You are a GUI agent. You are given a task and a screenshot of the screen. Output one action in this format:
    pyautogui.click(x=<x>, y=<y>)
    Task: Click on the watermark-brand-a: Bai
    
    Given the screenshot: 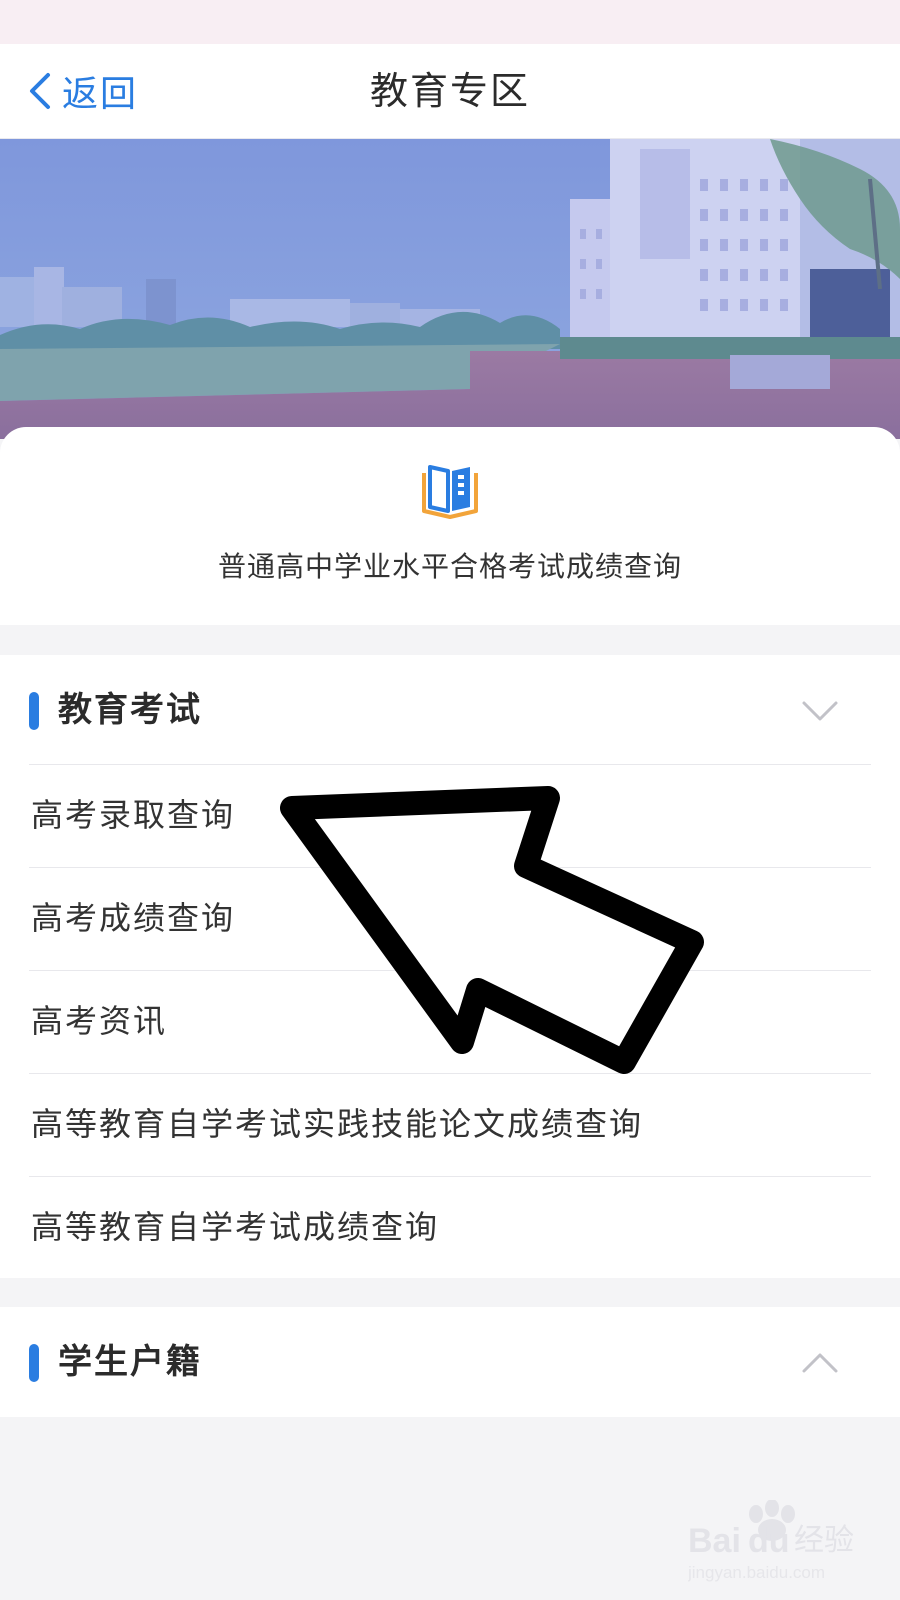 What is the action you would take?
    pyautogui.click(x=714, y=1541)
    